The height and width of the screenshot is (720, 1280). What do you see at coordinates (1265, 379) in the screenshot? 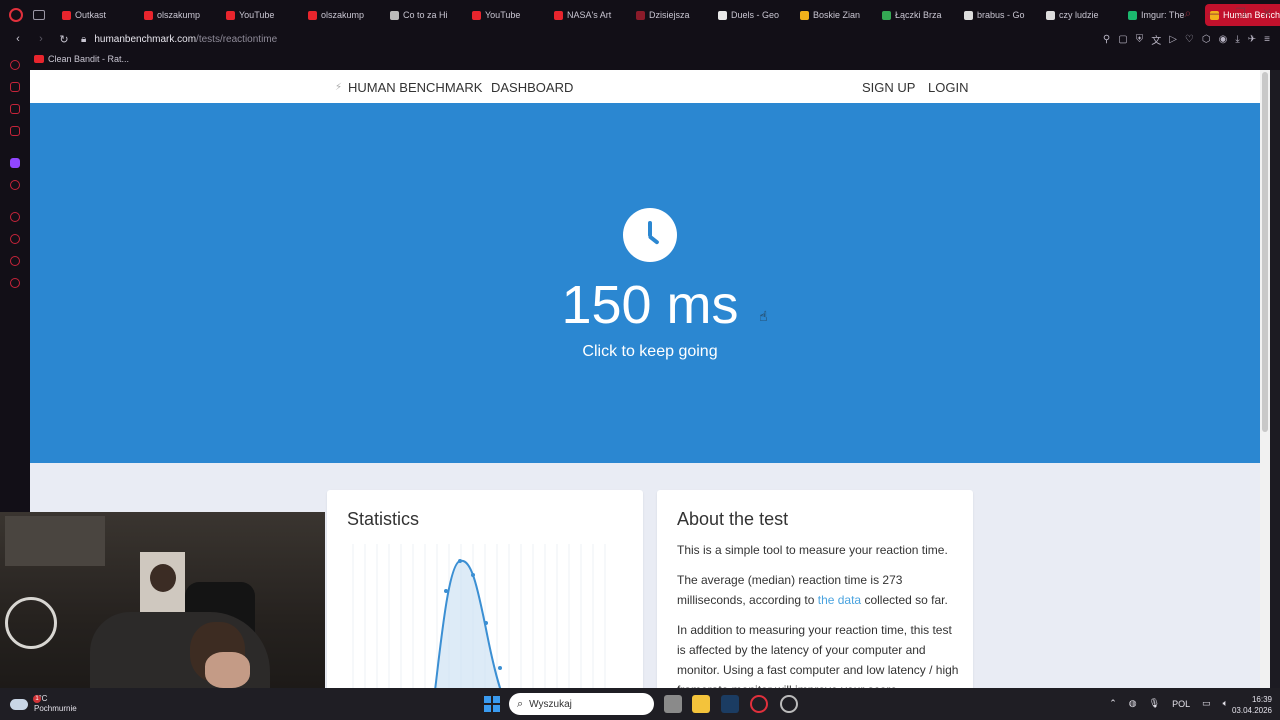
I see `page-scrollbar` at bounding box center [1265, 379].